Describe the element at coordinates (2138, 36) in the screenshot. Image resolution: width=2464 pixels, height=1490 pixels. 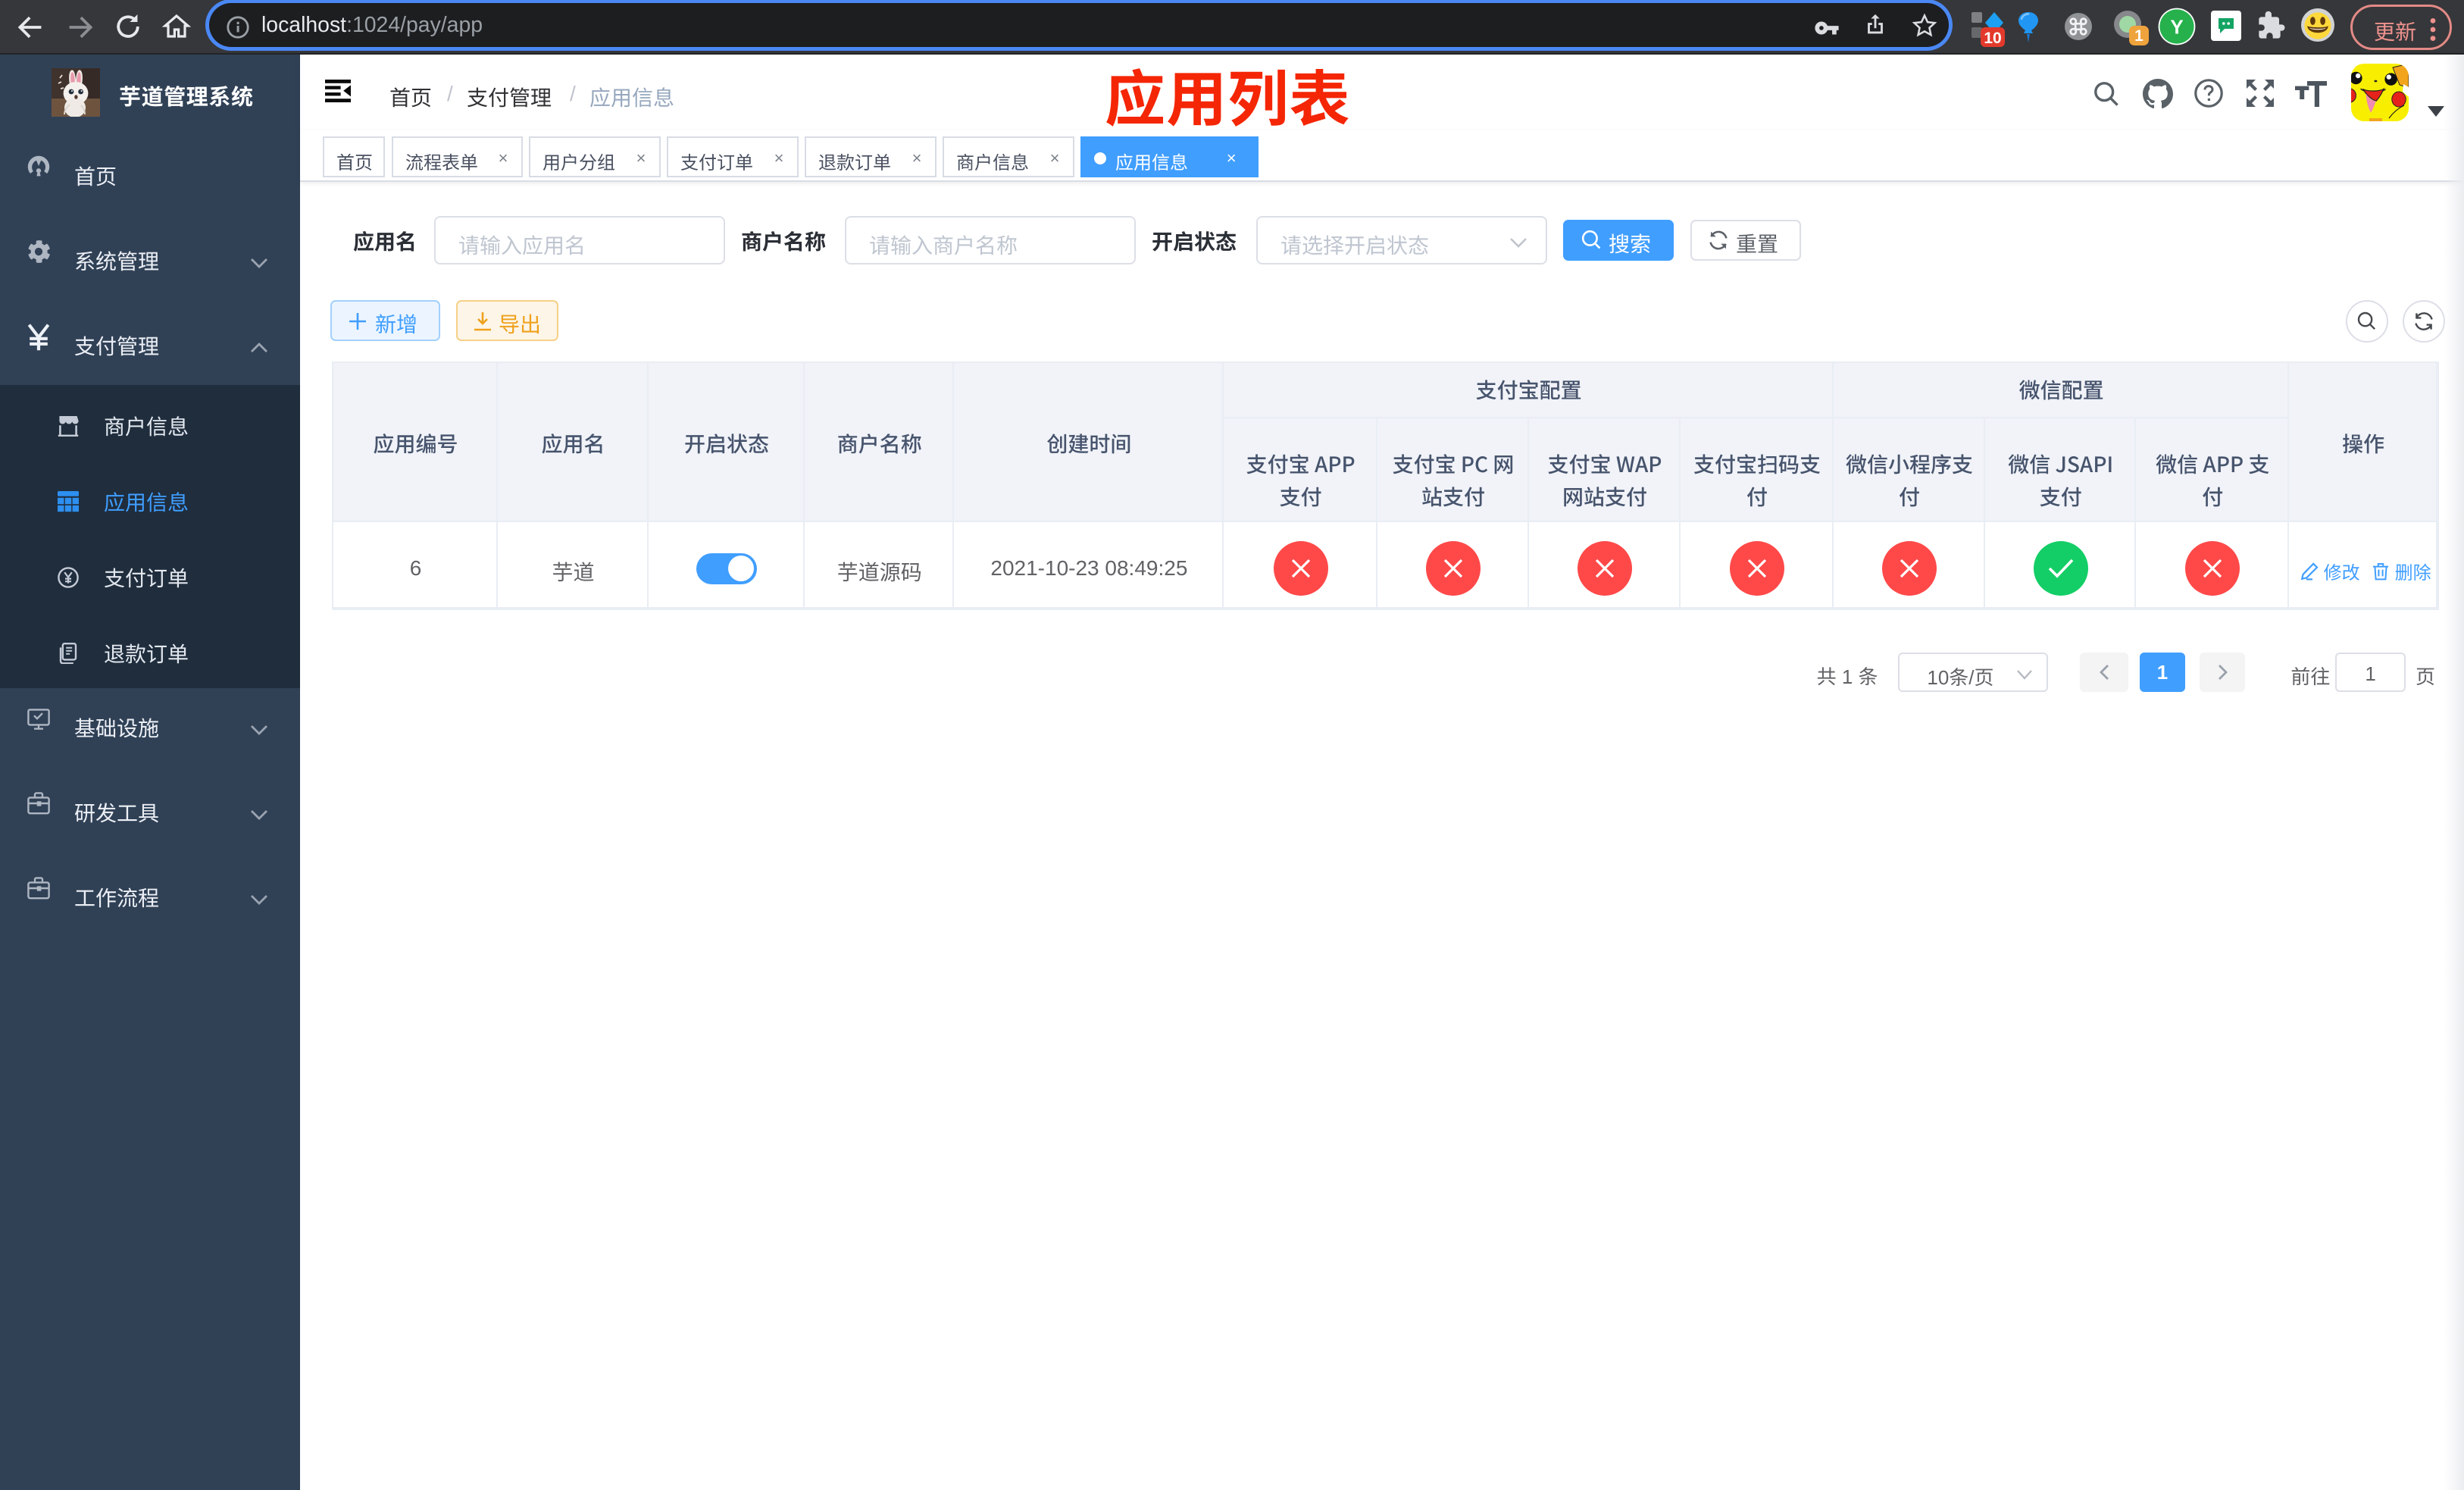
I see `svg-text: 1` at that location.